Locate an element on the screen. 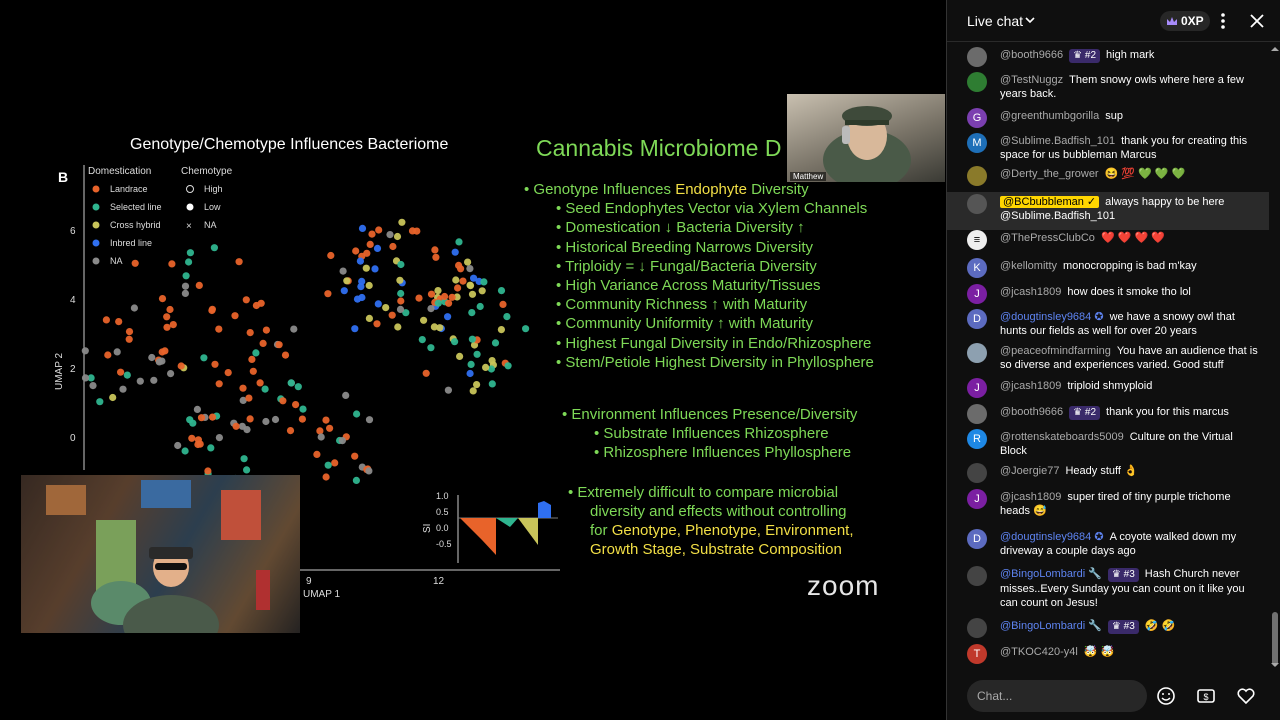 This screenshot has width=1280, height=720. chat-author: @ThePressClubCo is located at coordinates (1047, 238).